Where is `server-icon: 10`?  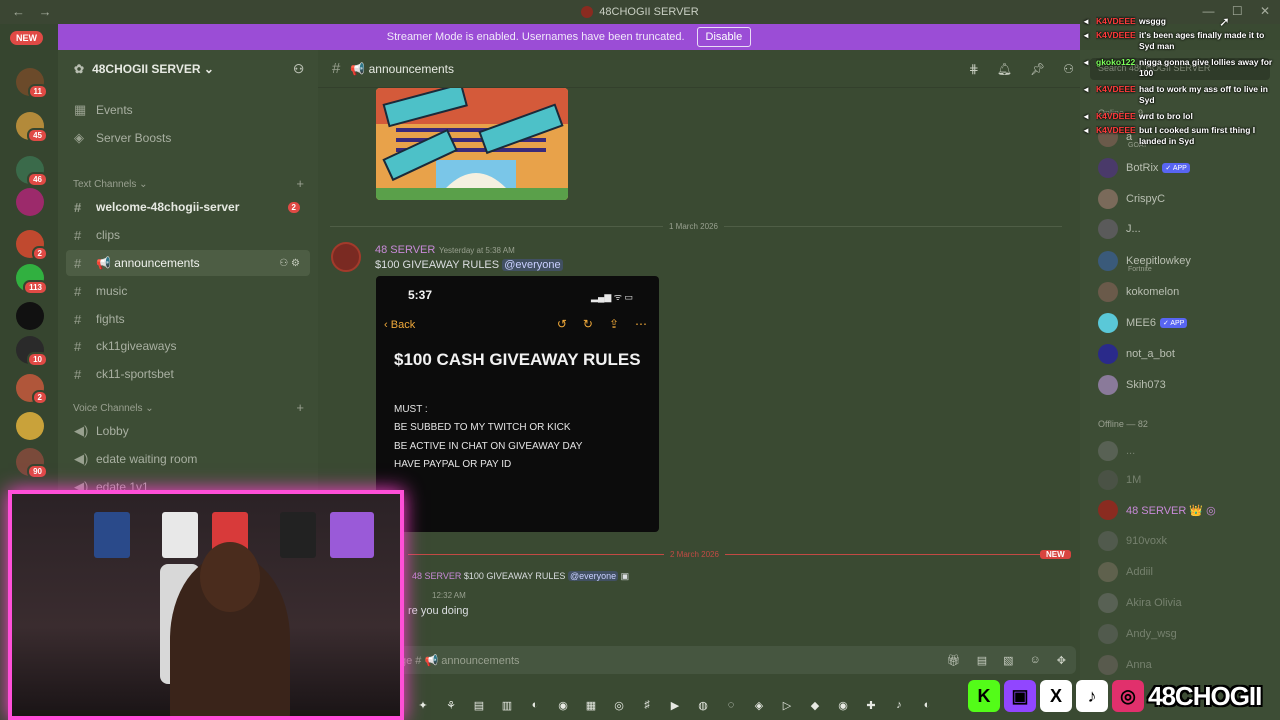
server-icon: 10 is located at coordinates (32, 351).